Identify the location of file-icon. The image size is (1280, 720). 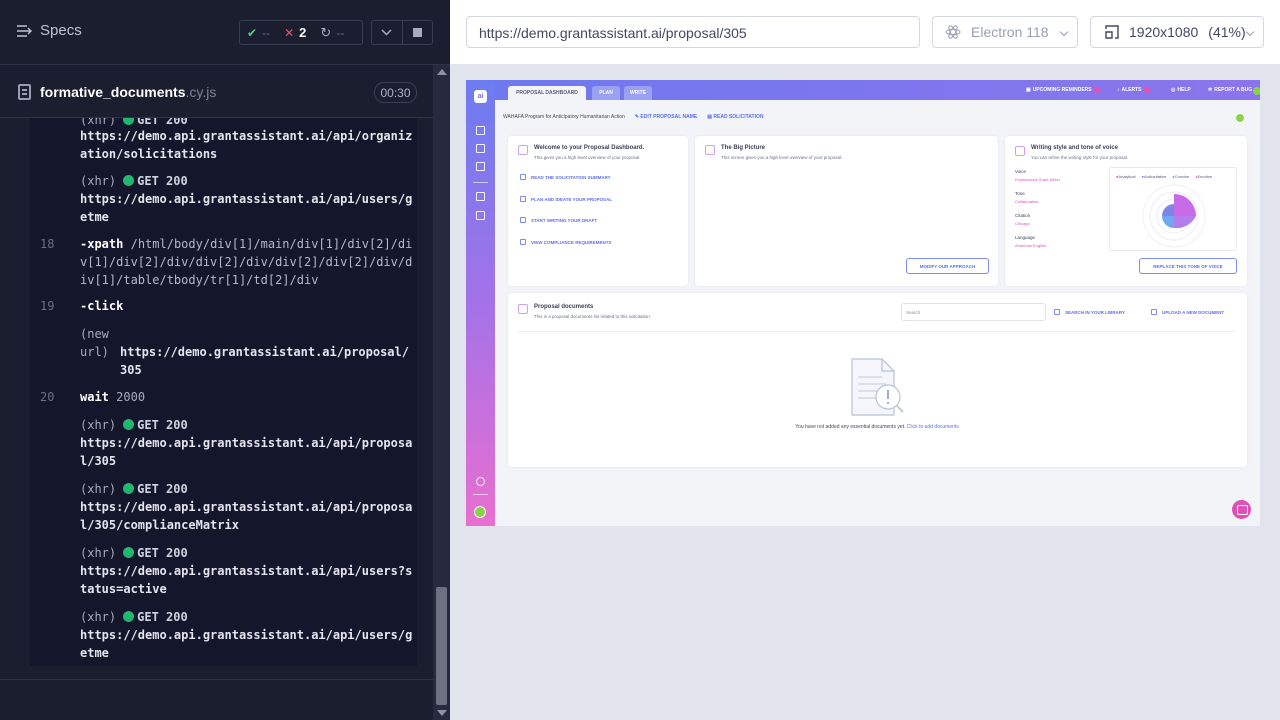
(24, 92).